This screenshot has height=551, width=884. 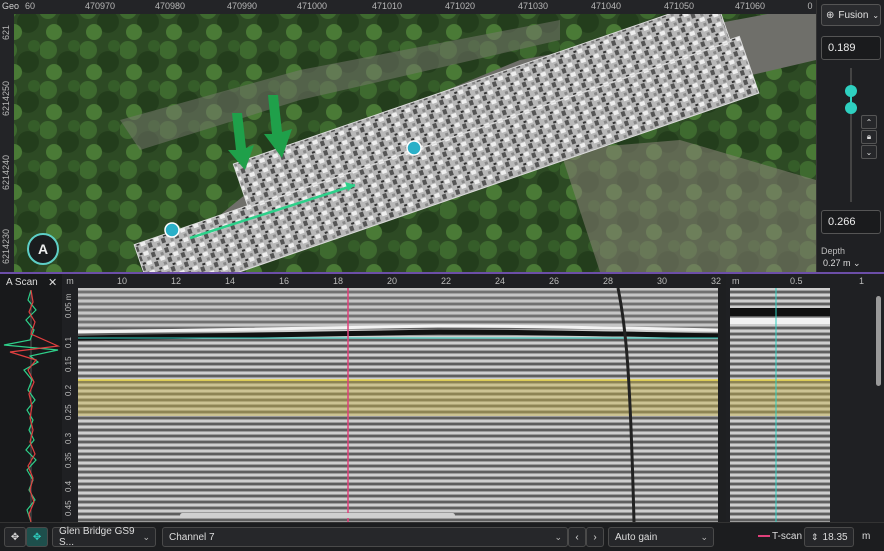 I want to click on depth-select: 0.27 m ⌄, so click(x=842, y=263).